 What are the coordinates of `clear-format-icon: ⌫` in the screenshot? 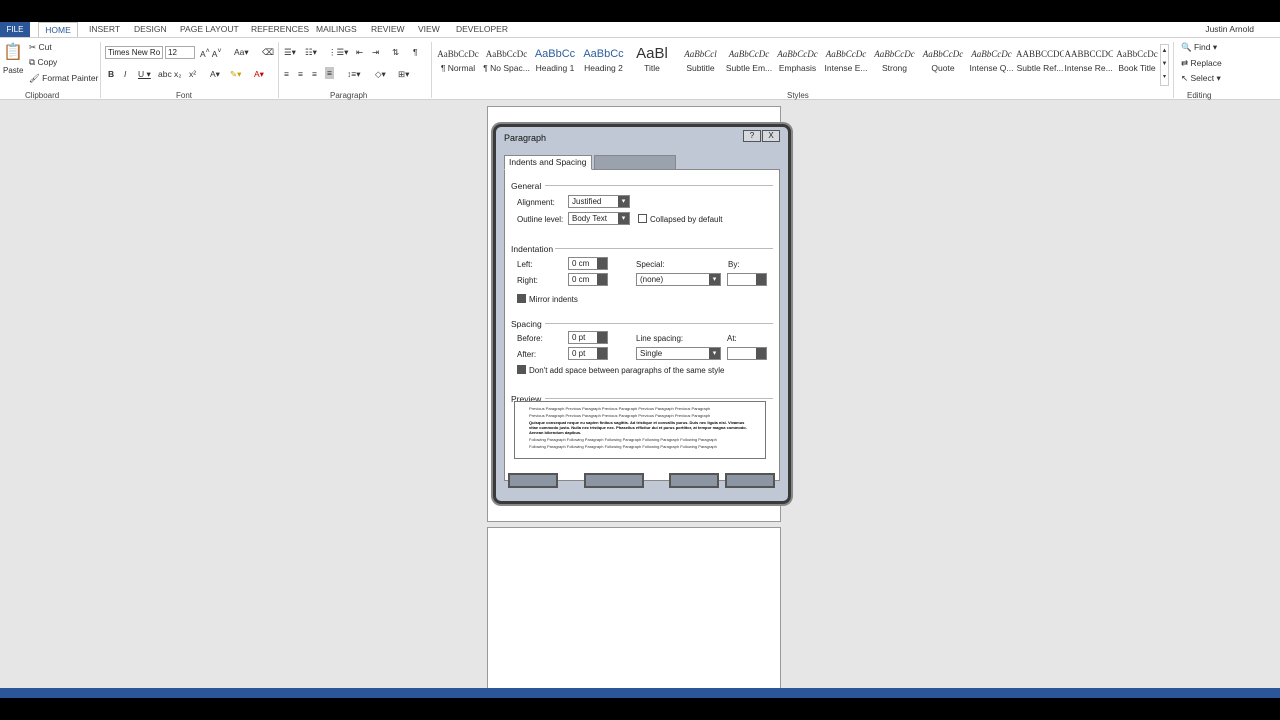 It's located at (268, 52).